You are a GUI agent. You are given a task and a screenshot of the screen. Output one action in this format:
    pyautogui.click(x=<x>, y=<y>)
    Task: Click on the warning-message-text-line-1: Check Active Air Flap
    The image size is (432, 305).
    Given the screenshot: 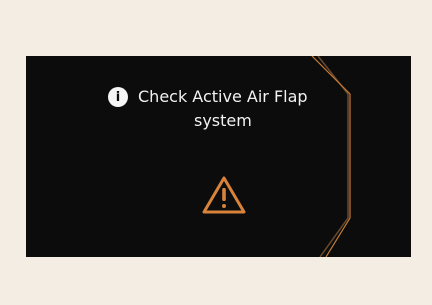 What is the action you would take?
    pyautogui.click(x=223, y=96)
    